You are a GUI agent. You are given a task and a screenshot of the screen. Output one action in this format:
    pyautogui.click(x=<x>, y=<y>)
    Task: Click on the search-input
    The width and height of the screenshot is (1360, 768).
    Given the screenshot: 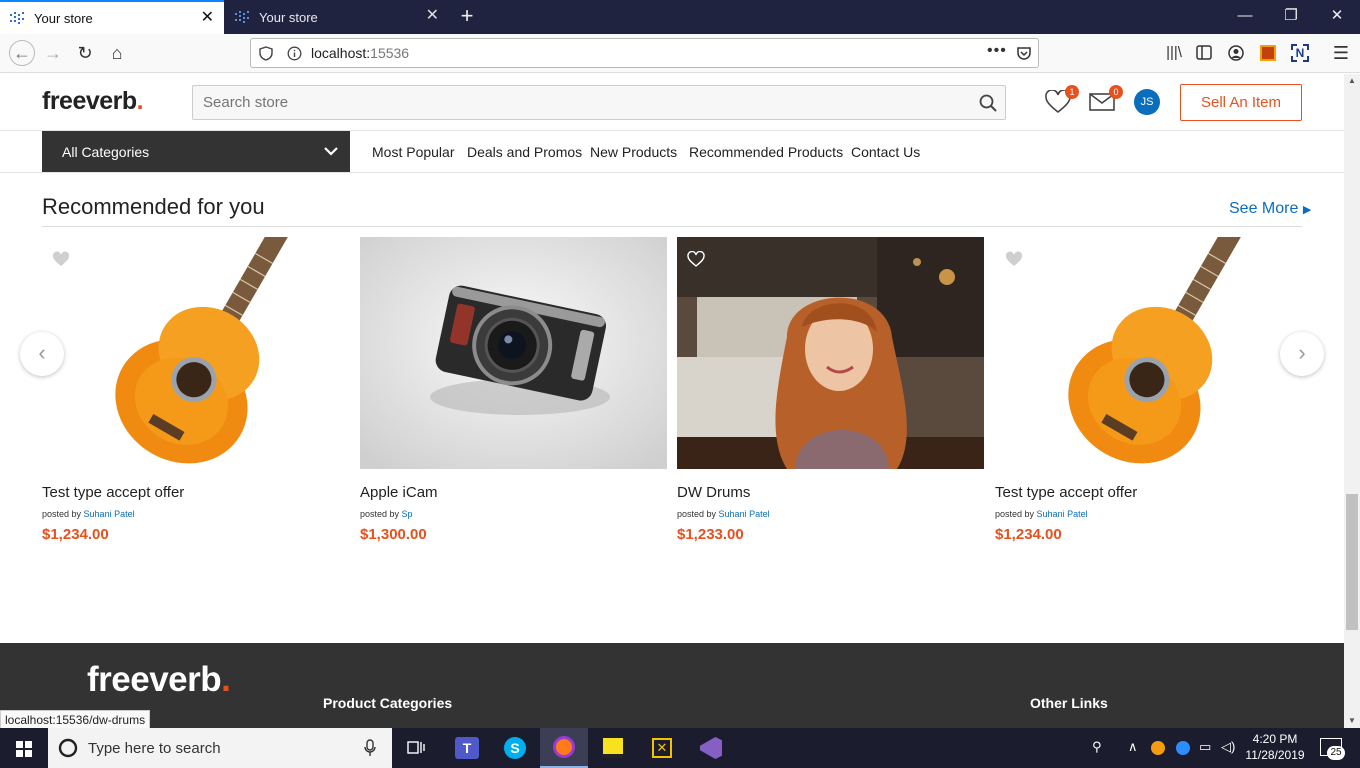 What is the action you would take?
    pyautogui.click(x=573, y=102)
    